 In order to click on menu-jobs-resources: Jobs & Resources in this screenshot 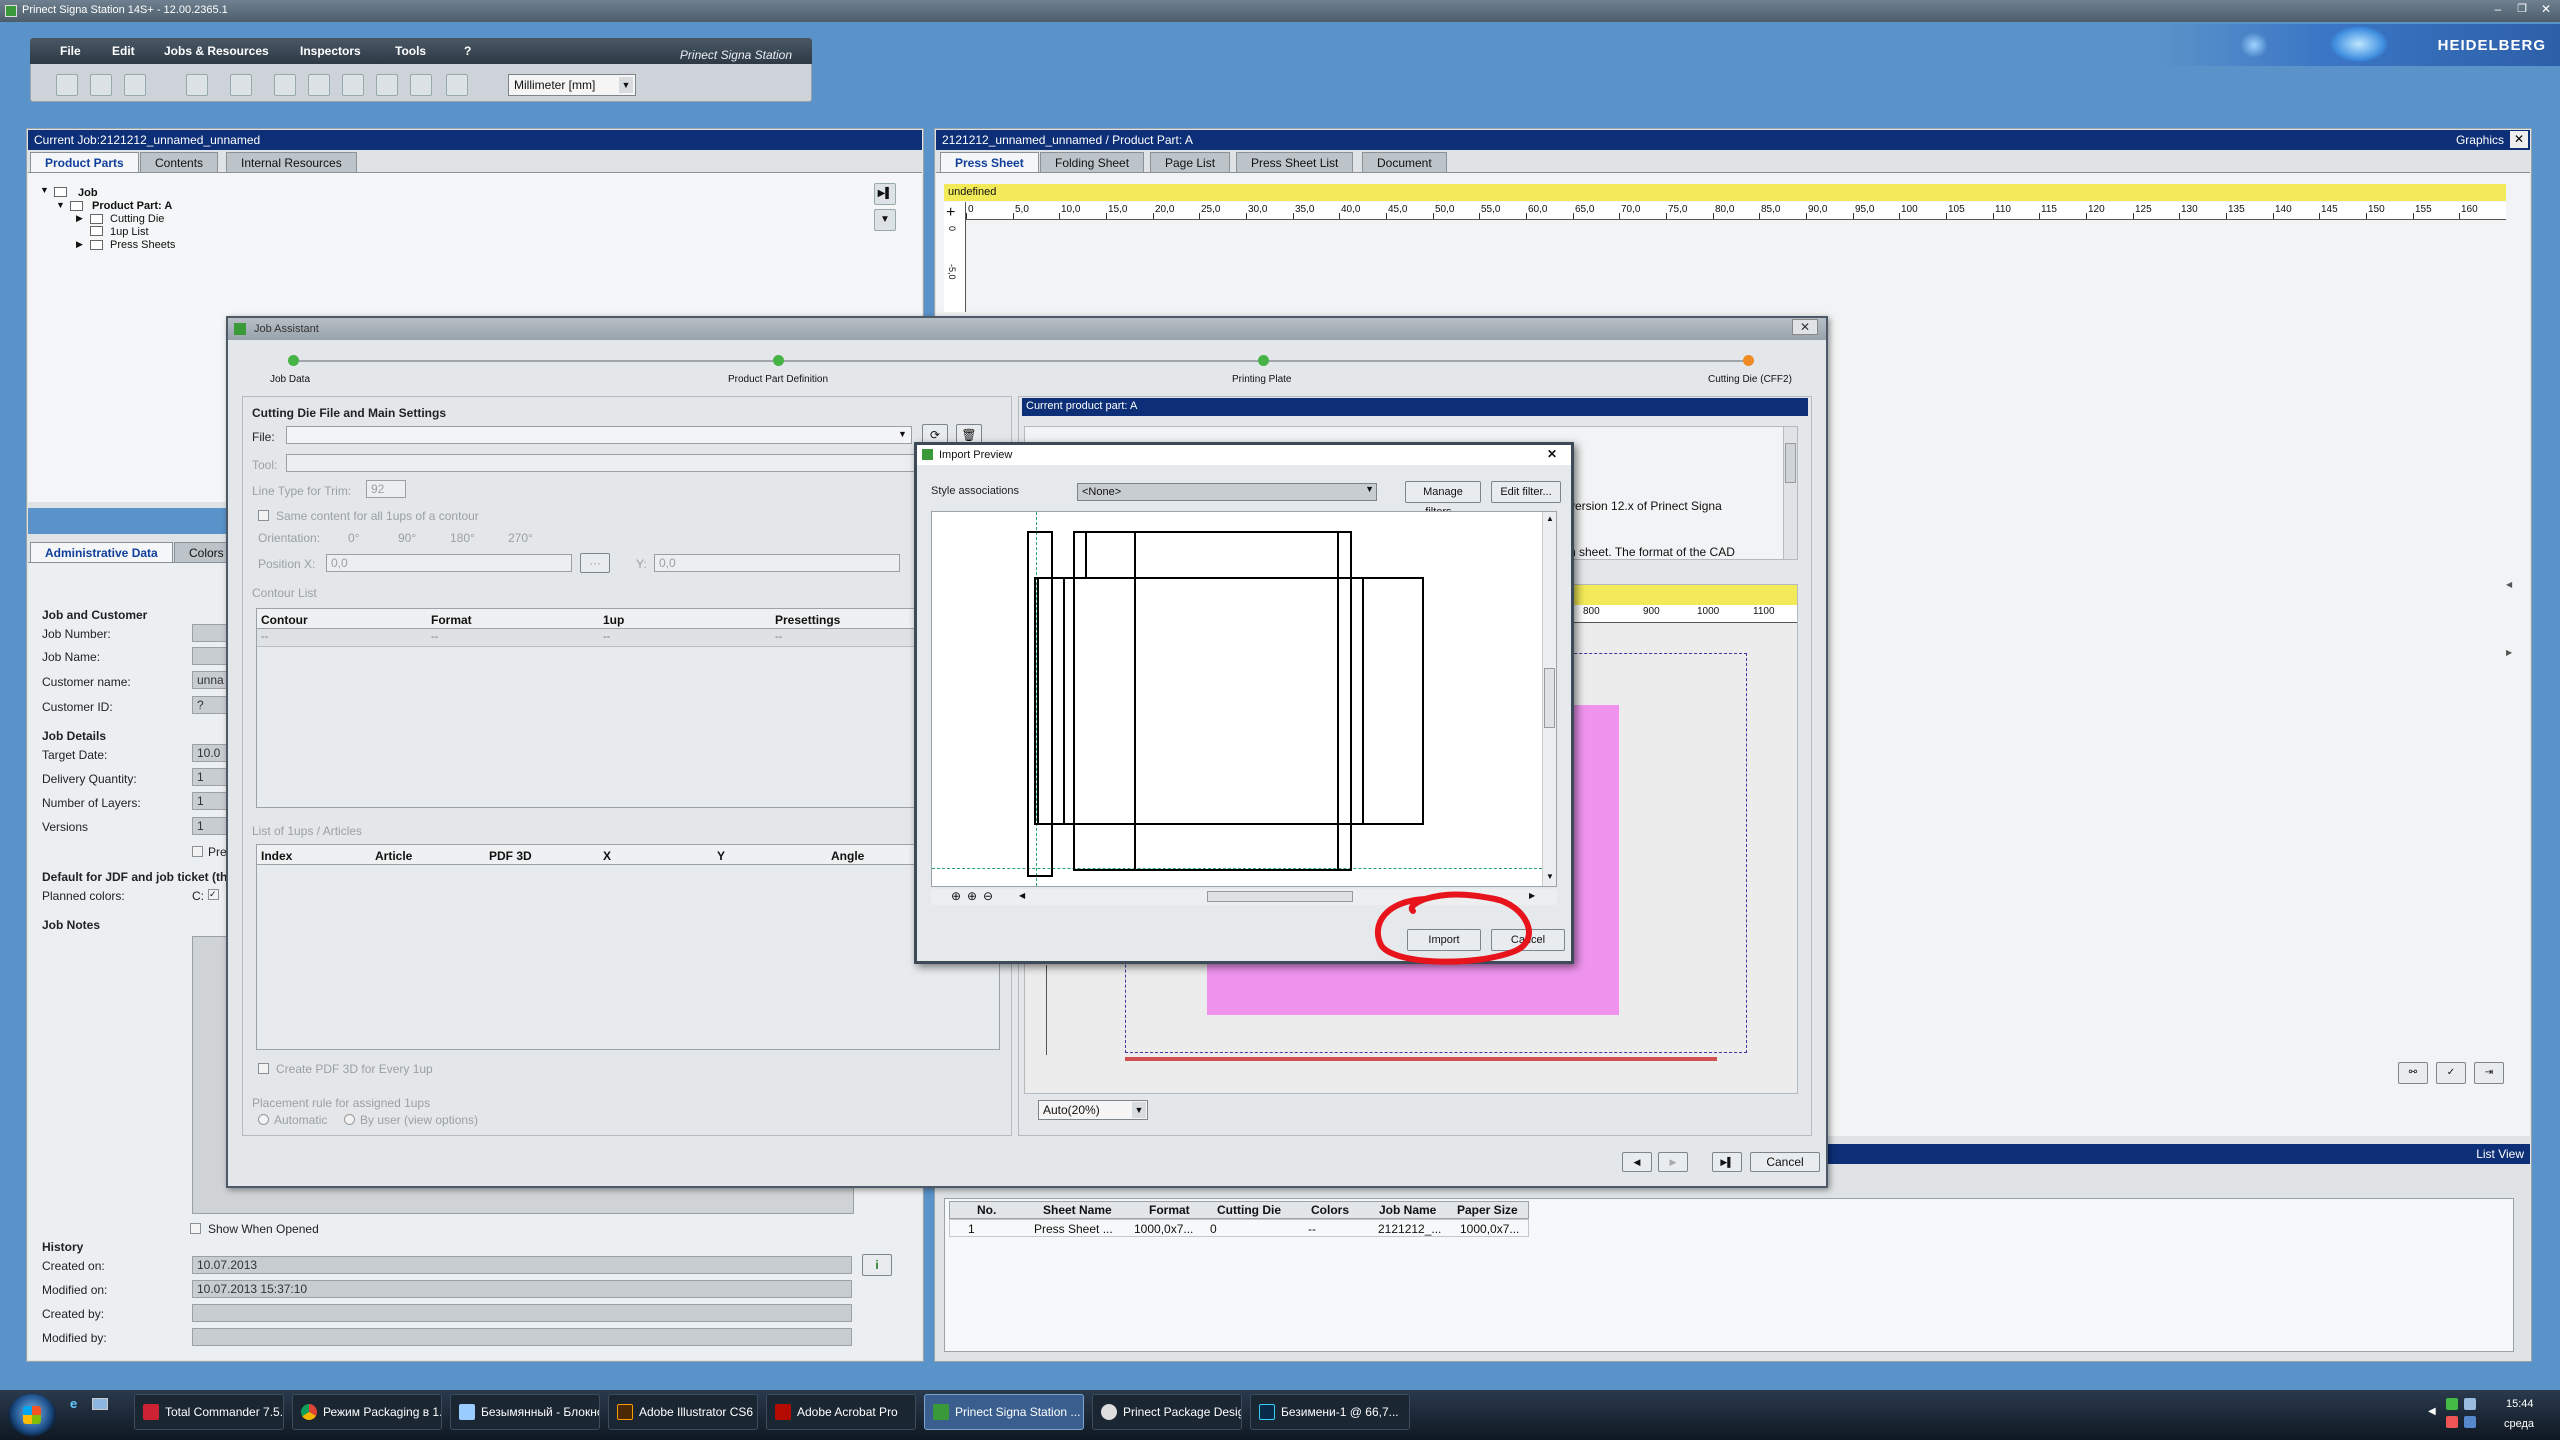, I will do `click(216, 51)`.